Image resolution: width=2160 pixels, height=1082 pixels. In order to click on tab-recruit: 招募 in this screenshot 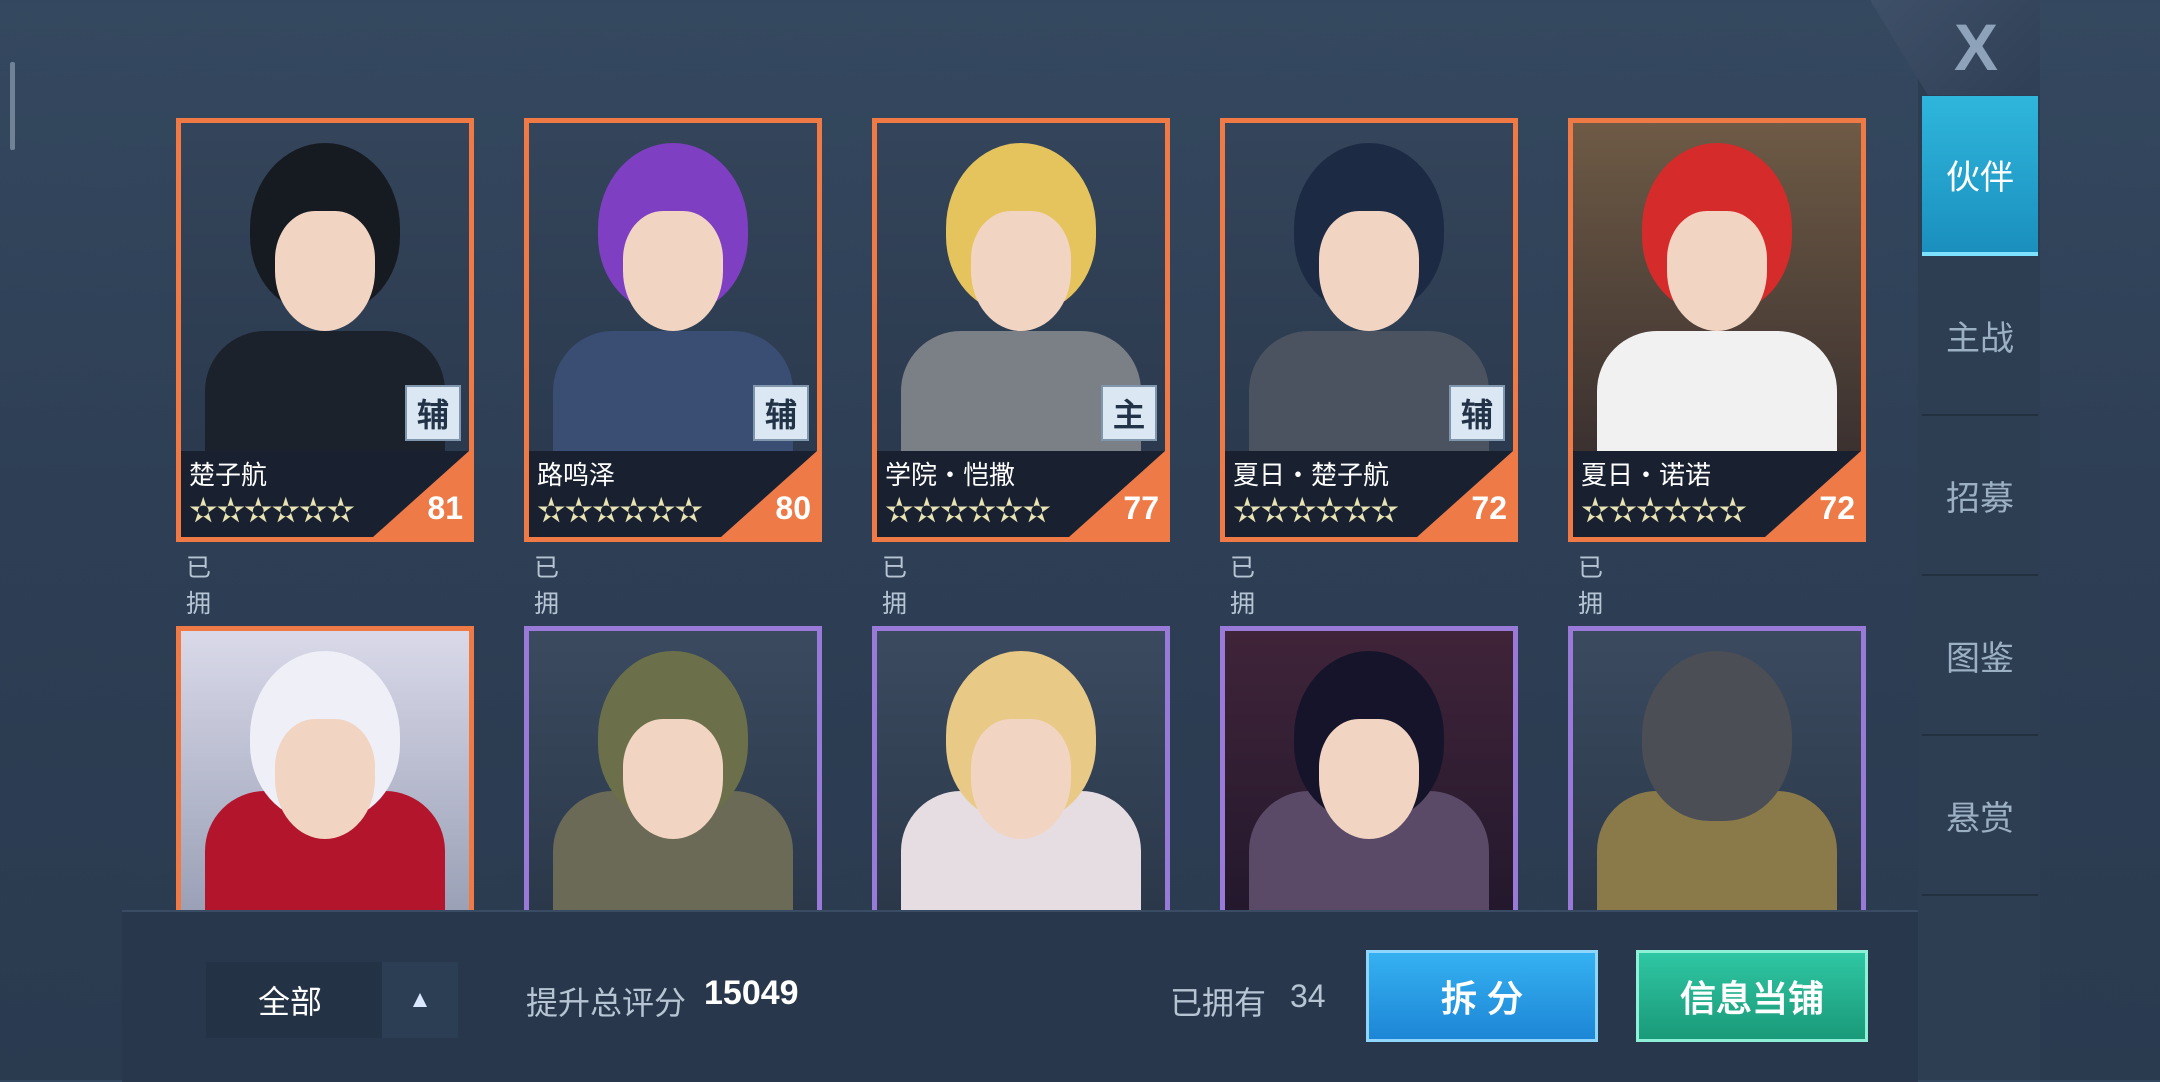, I will do `click(1980, 496)`.